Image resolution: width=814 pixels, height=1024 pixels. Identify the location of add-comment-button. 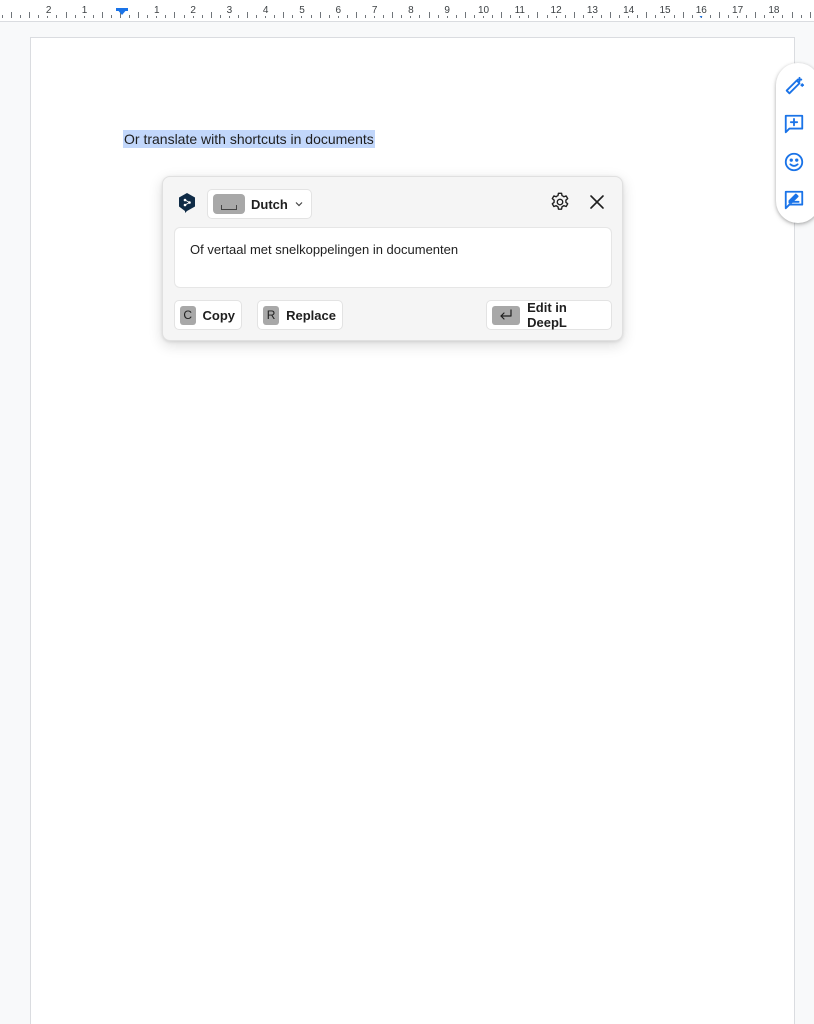
(794, 124).